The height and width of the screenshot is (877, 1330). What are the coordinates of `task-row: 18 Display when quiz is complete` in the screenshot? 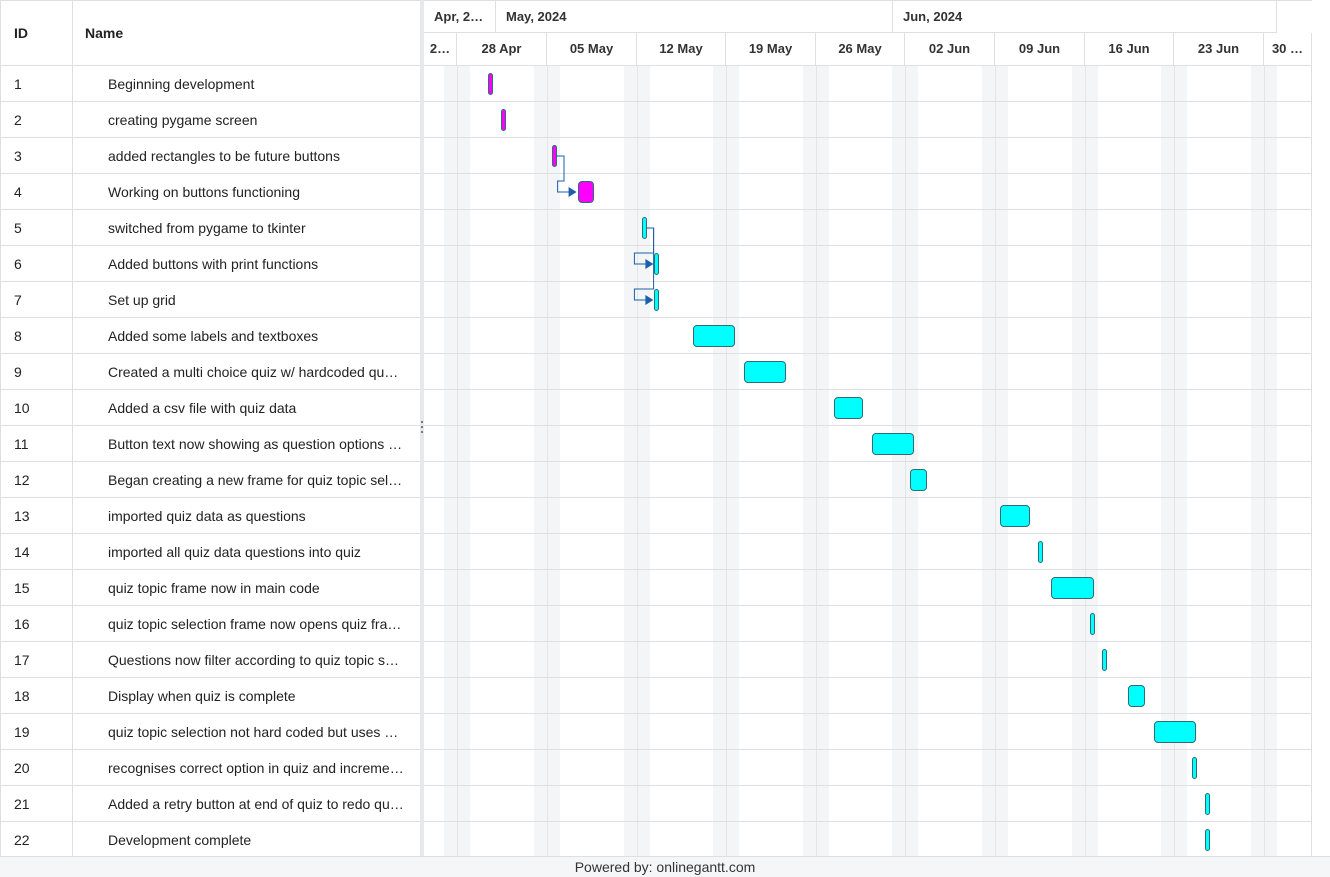 It's located at (211, 696).